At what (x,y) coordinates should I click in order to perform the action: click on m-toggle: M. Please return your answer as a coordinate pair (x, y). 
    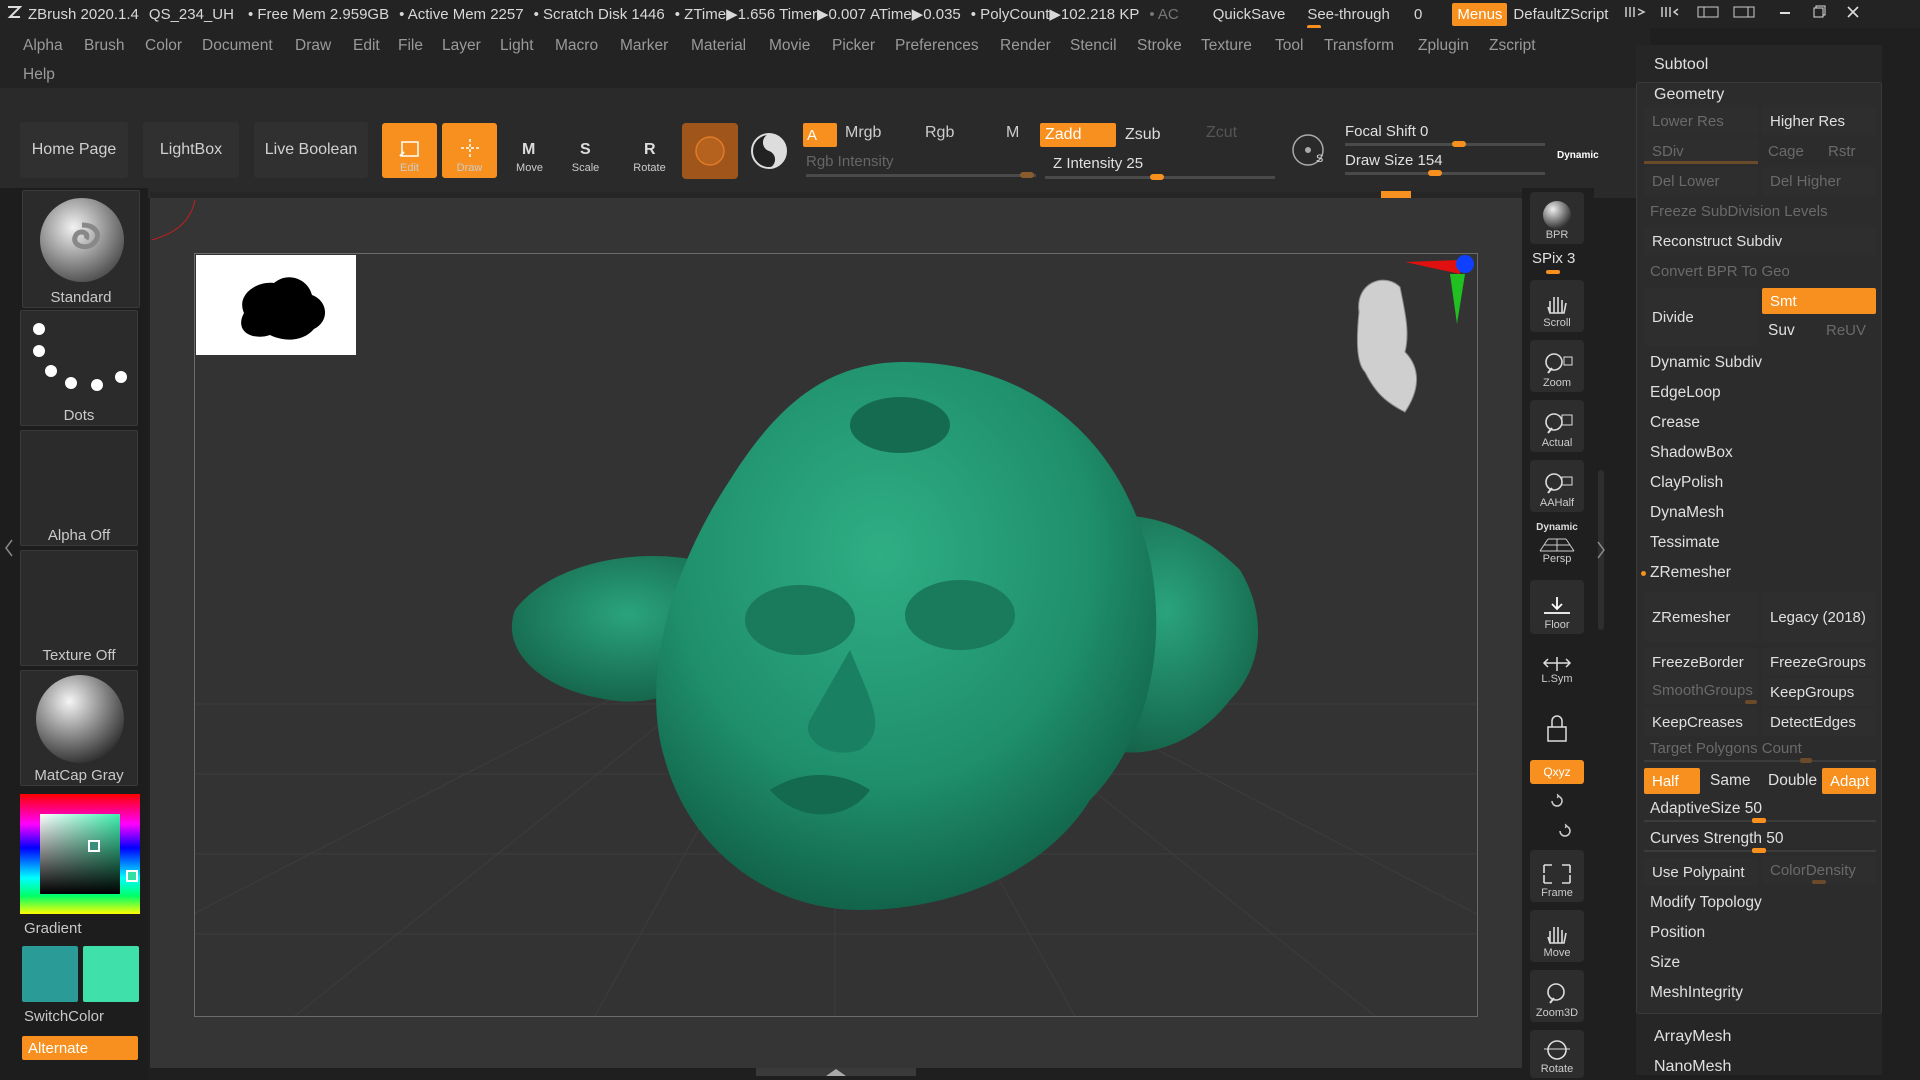
    Looking at the image, I should click on (1012, 133).